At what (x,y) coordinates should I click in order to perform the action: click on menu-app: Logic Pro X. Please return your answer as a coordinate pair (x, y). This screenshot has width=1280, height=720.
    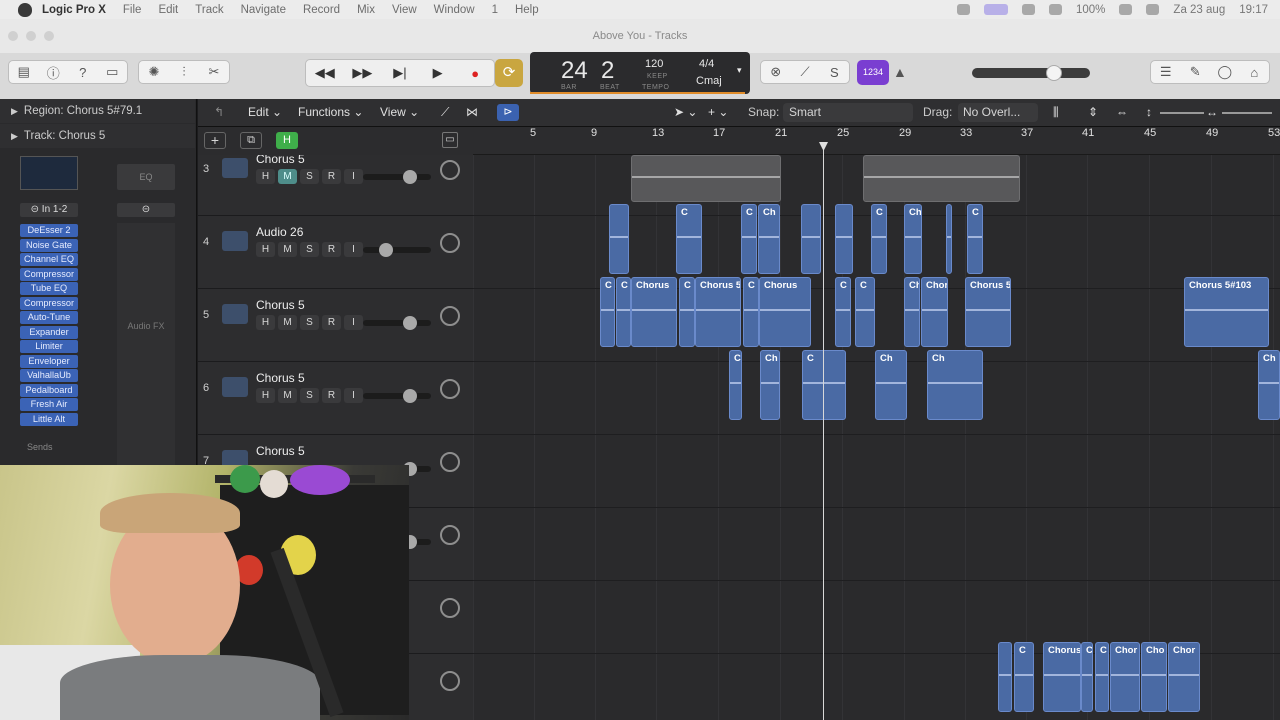
    Looking at the image, I should click on (74, 10).